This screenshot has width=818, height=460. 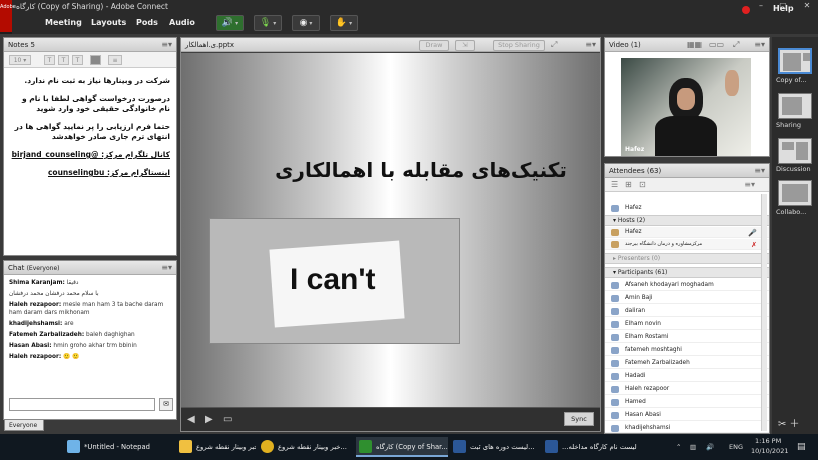 What do you see at coordinates (687, 244) in the screenshot?
I see `host-row: مرکزمشاوره و درمان دانشگاه بیرجند ✗` at bounding box center [687, 244].